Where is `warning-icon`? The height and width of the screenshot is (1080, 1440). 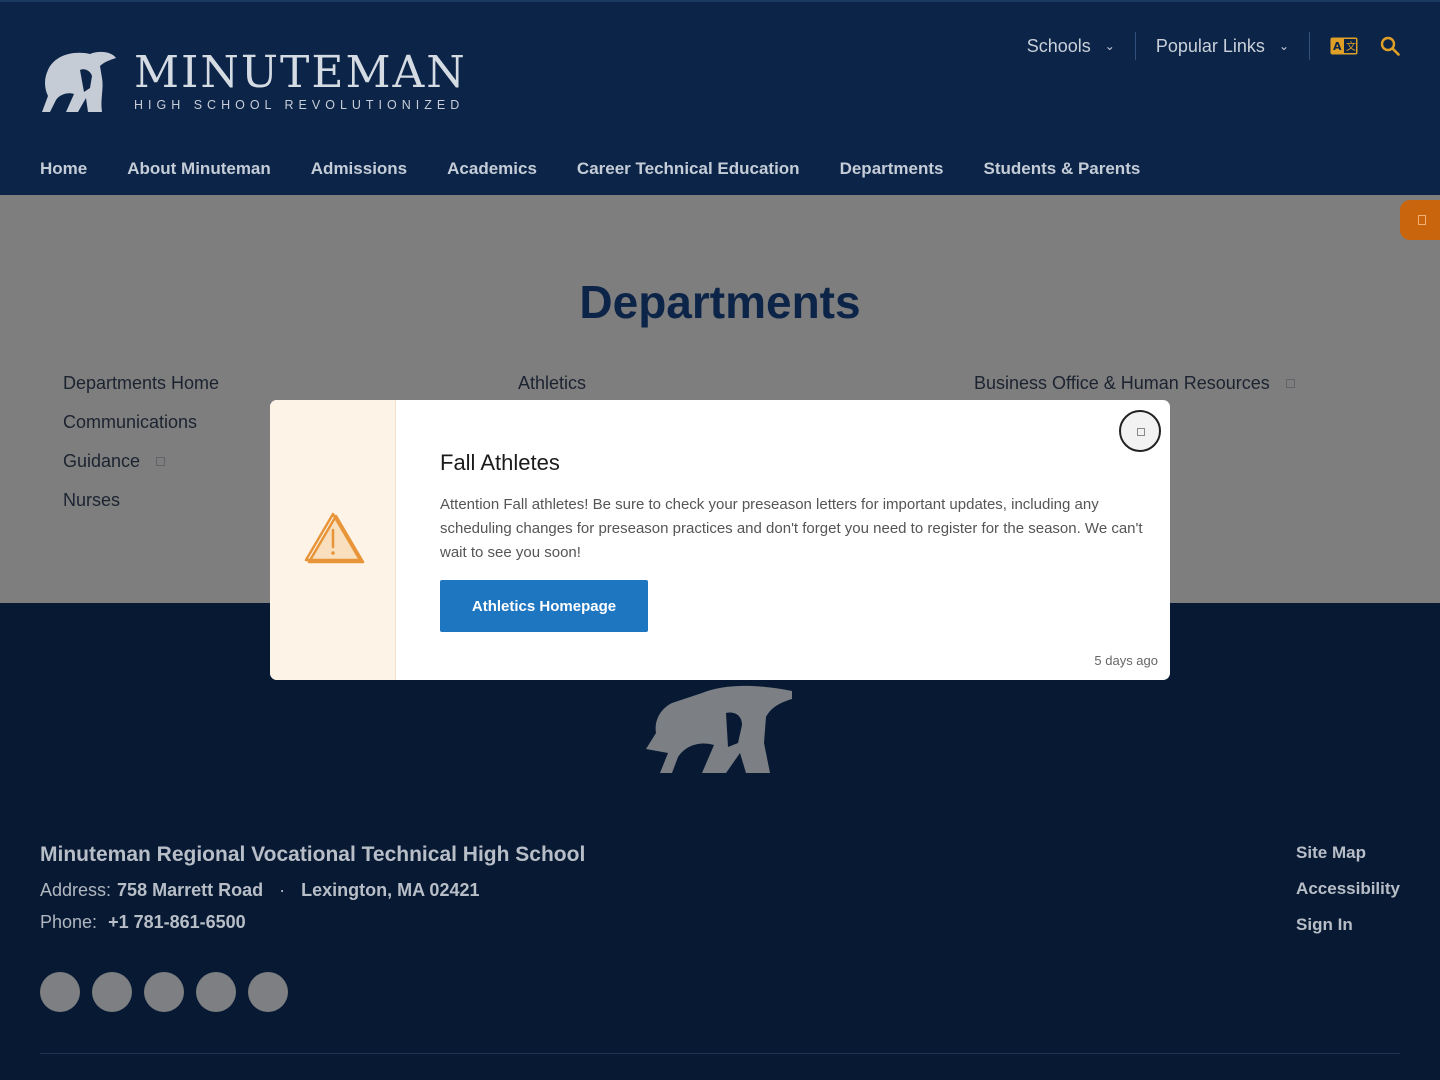
warning-icon is located at coordinates (334, 538).